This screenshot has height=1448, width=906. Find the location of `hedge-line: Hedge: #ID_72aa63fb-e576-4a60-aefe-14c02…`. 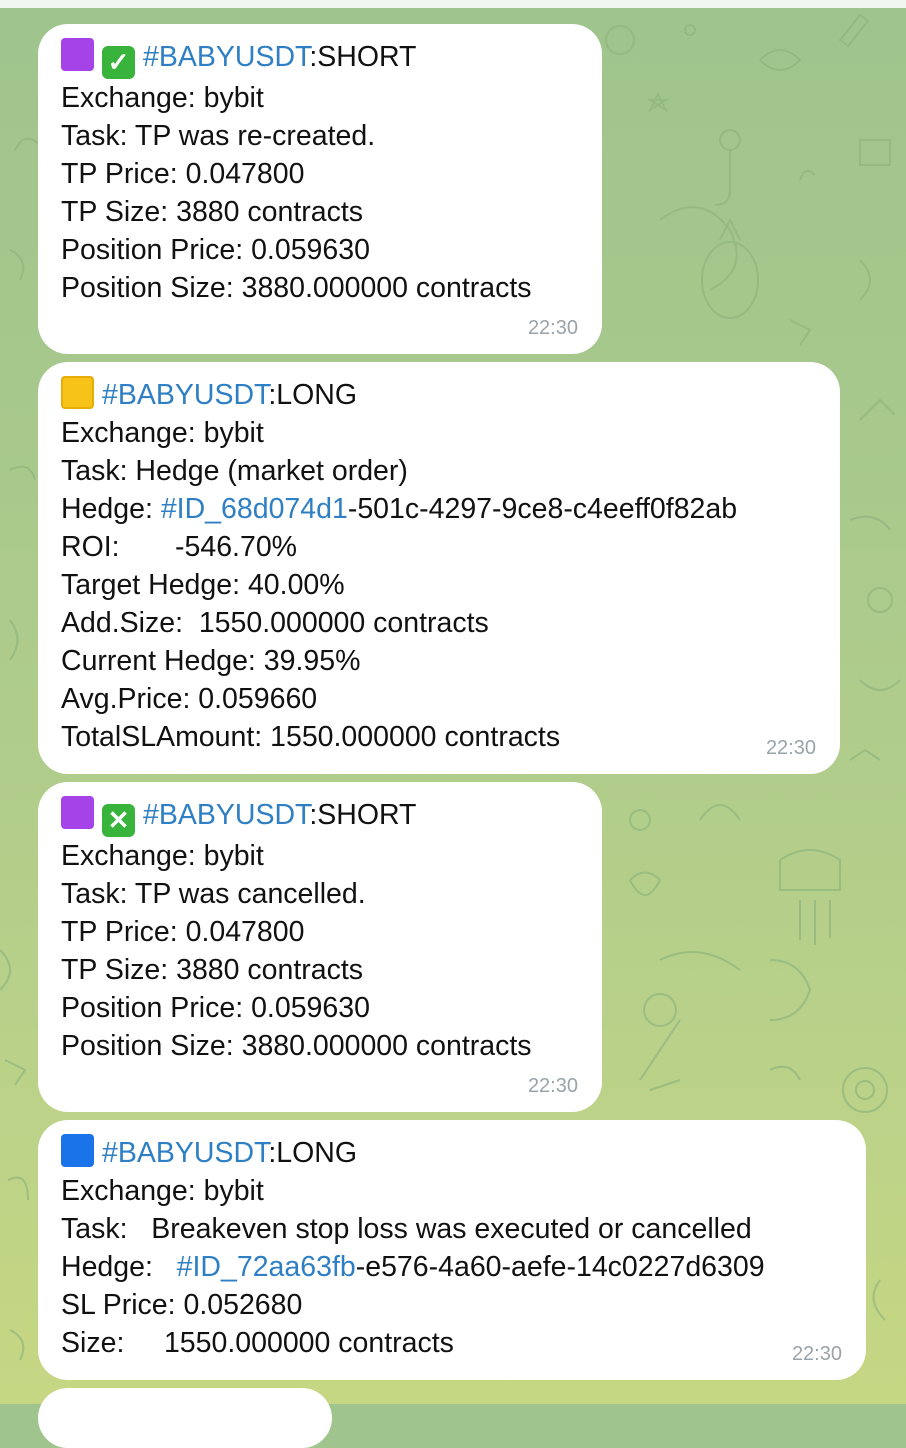

hedge-line: Hedge: #ID_72aa63fb-e576-4a60-aefe-14c02… is located at coordinates (463, 1267).